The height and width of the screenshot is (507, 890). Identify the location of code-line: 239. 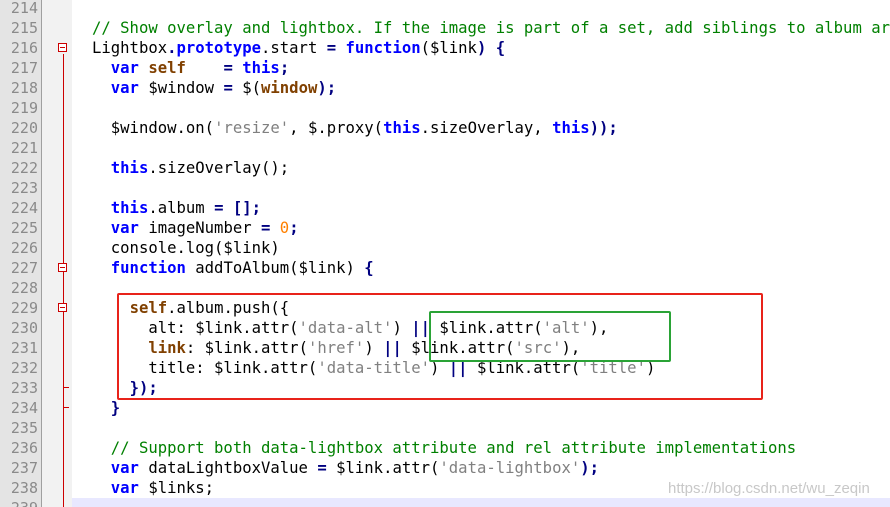
(445, 502).